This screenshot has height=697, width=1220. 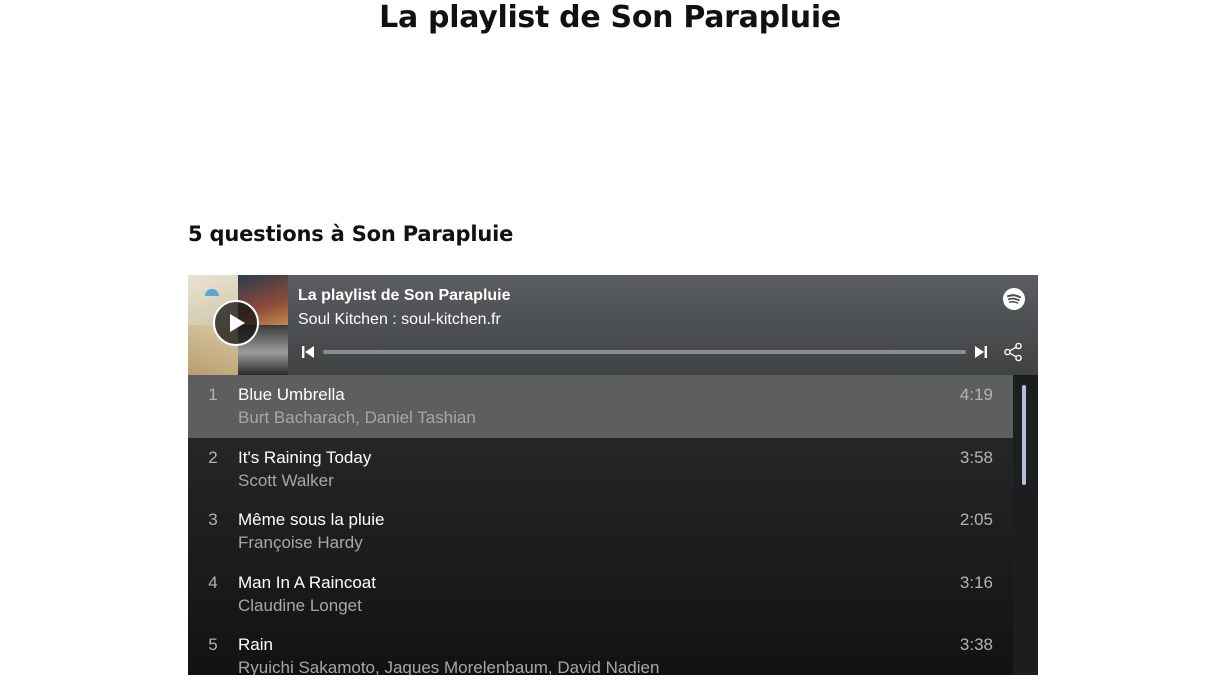 I want to click on track-artist: Claudine Longet, so click(x=300, y=605).